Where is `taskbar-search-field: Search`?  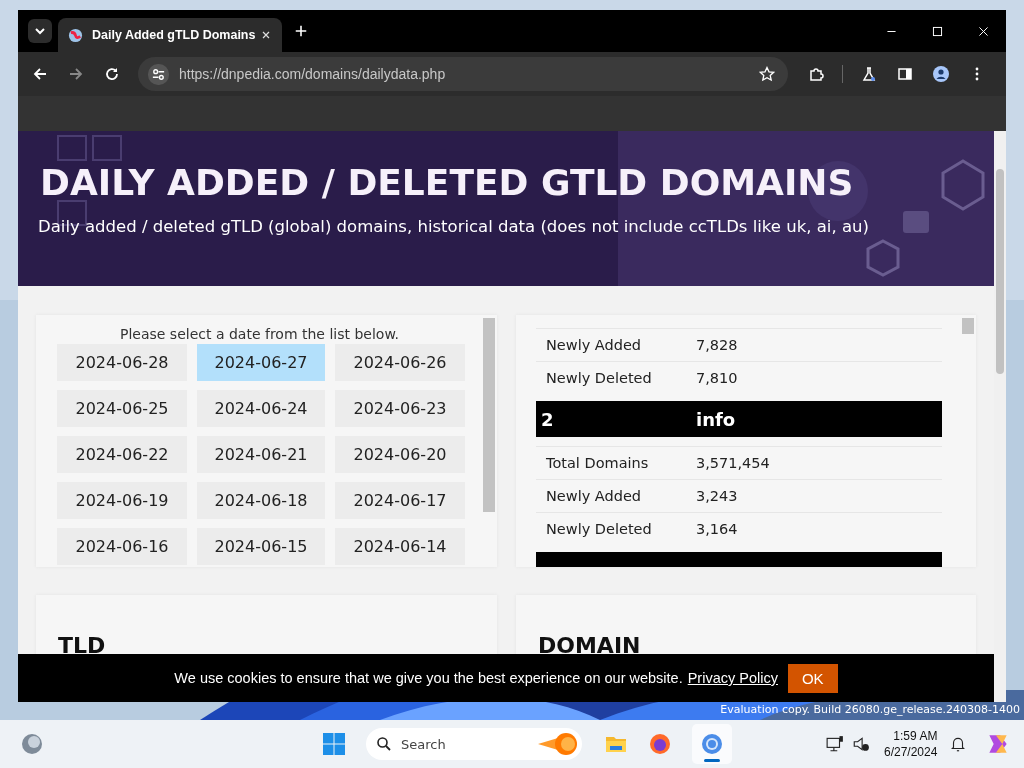
taskbar-search-field: Search is located at coordinates (474, 744).